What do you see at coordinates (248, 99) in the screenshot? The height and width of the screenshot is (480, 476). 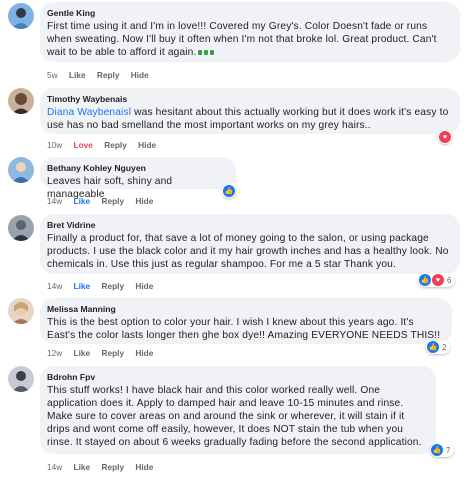 I see `comment-author: Timothy Waybenais` at bounding box center [248, 99].